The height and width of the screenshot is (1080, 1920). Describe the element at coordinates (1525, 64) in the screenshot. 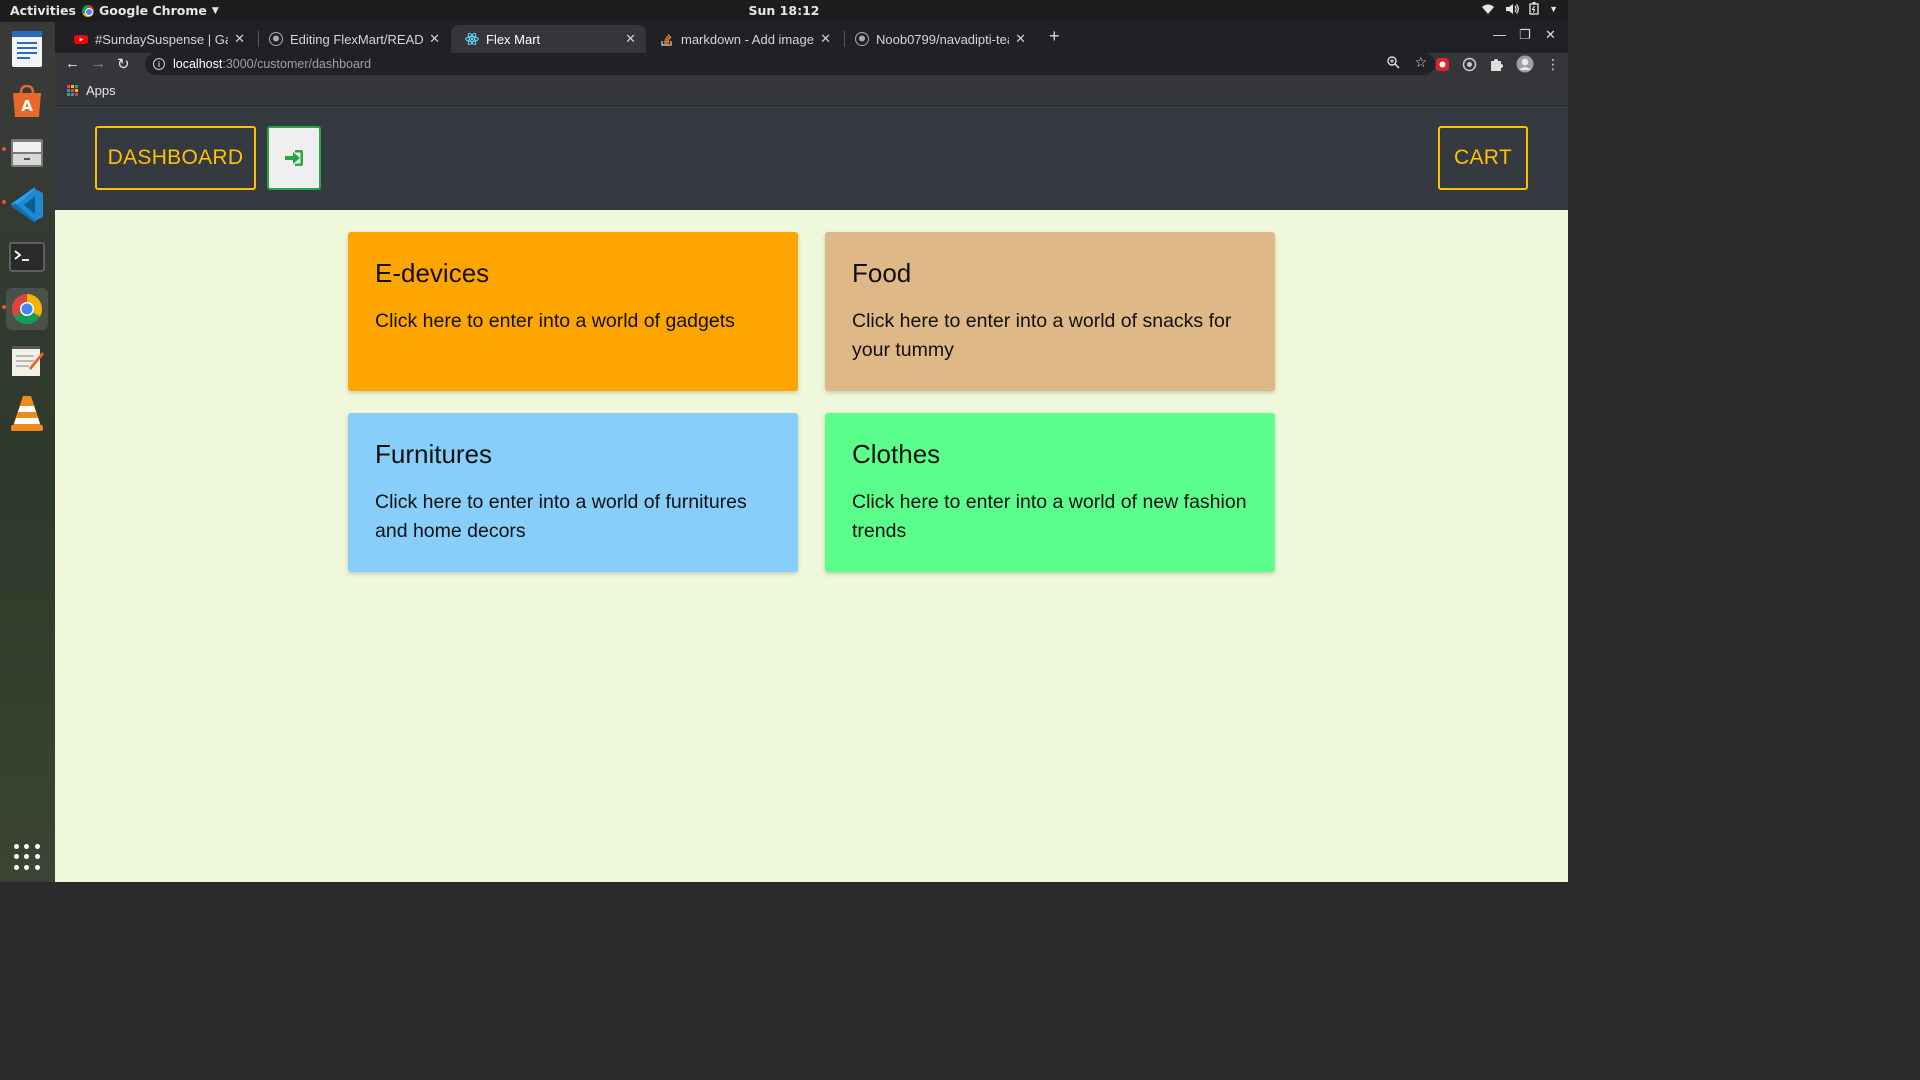

I see `profile-avatar-icon` at that location.